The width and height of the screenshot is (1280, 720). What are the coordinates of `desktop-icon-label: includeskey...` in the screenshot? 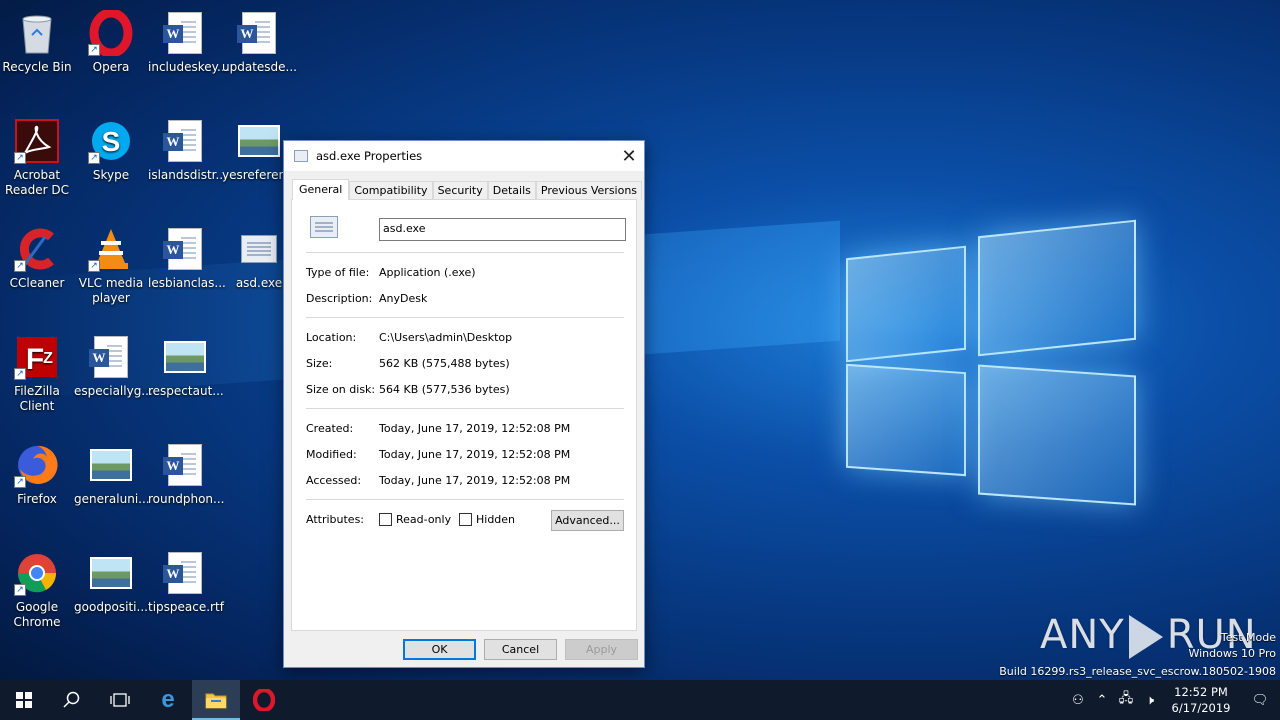 It's located at (188, 67).